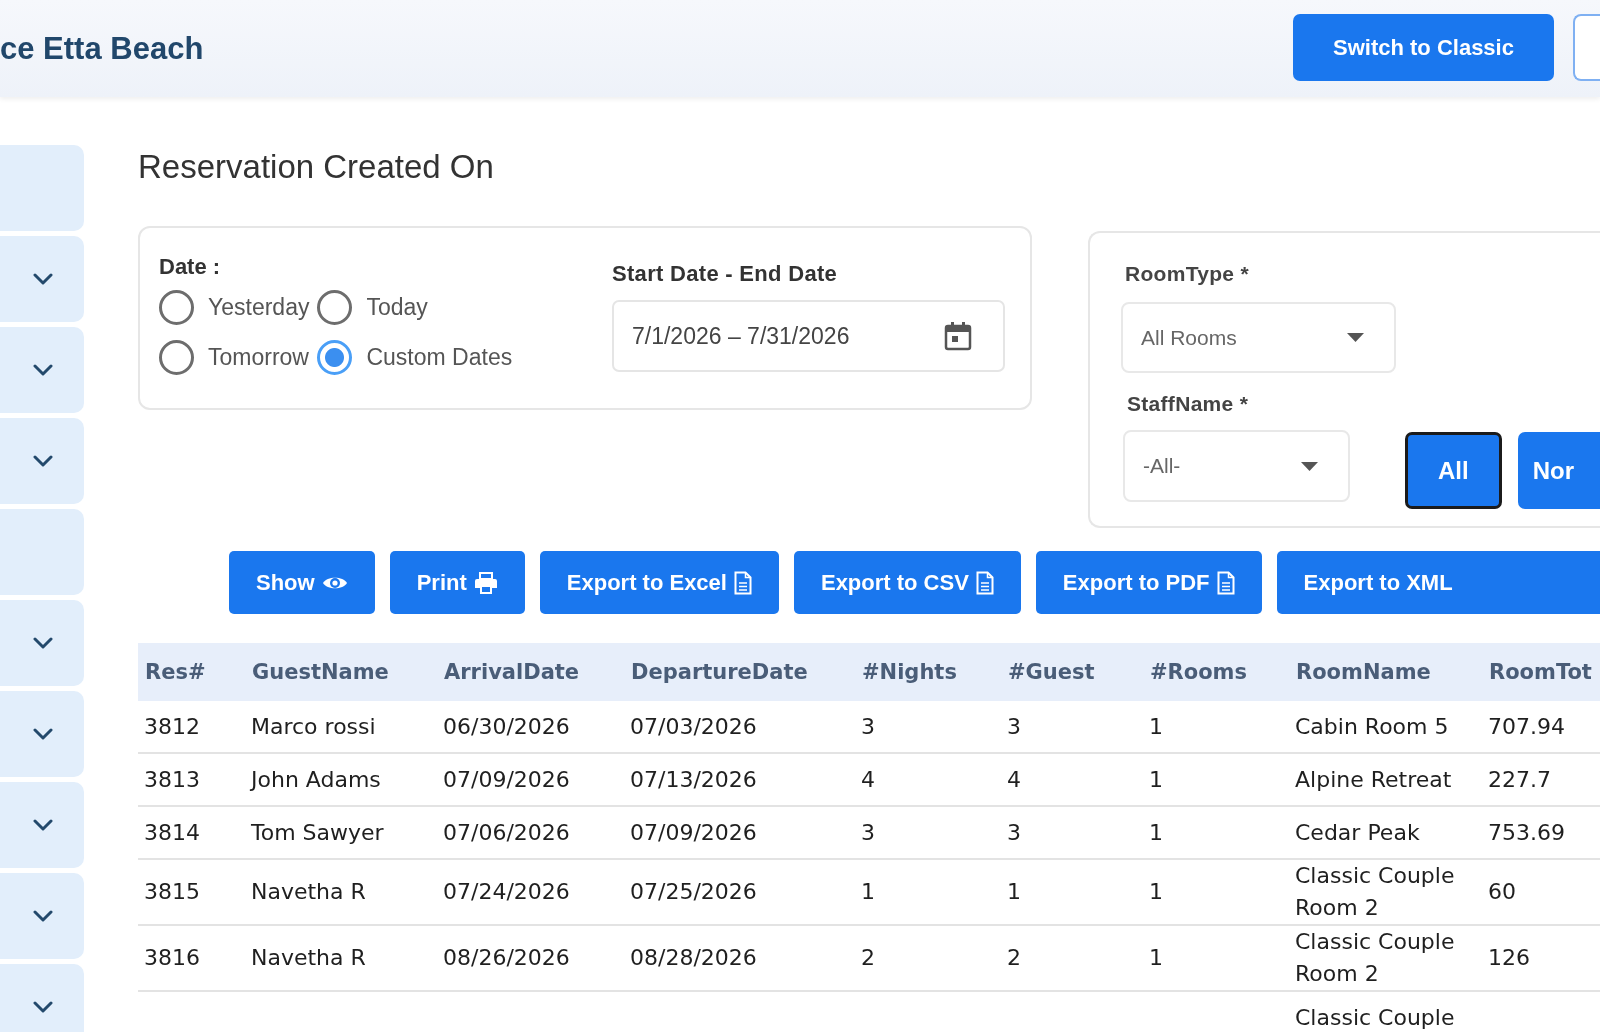  I want to click on column-header: GuestName, so click(341, 672).